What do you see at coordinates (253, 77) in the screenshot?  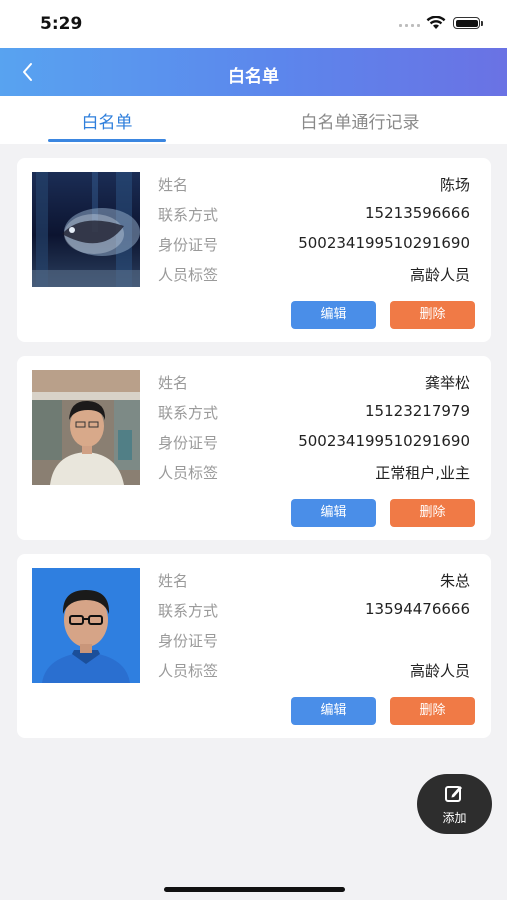 I see `page-title: 白名单` at bounding box center [253, 77].